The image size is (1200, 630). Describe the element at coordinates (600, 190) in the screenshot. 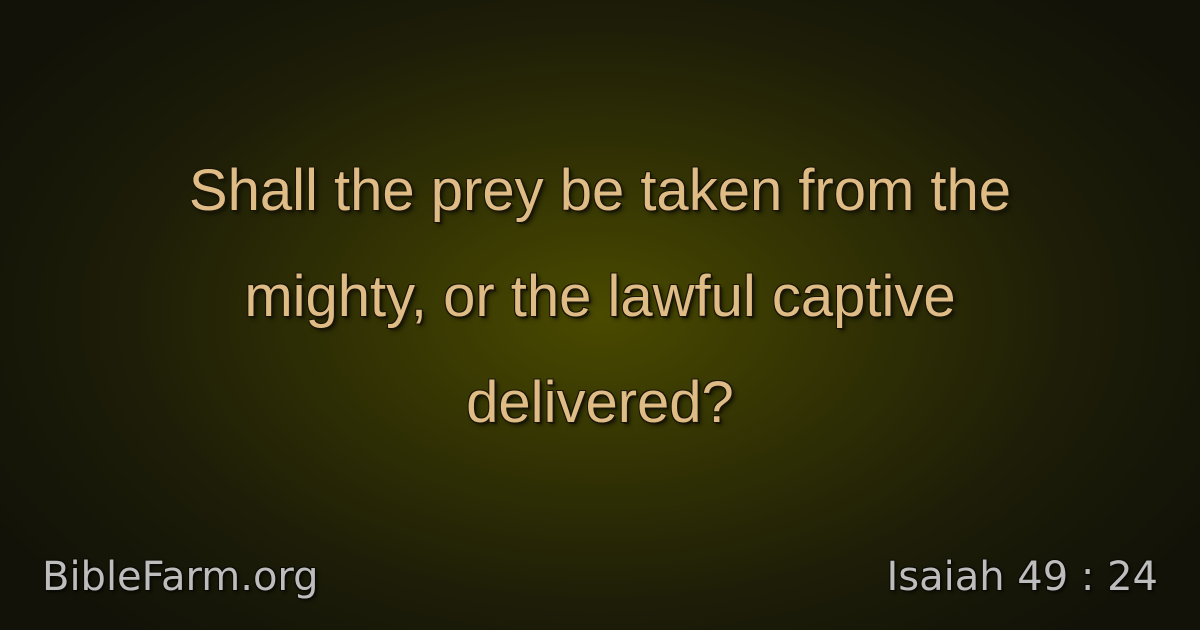

I see `verse-line-1: Shall the prey be taken from the` at that location.